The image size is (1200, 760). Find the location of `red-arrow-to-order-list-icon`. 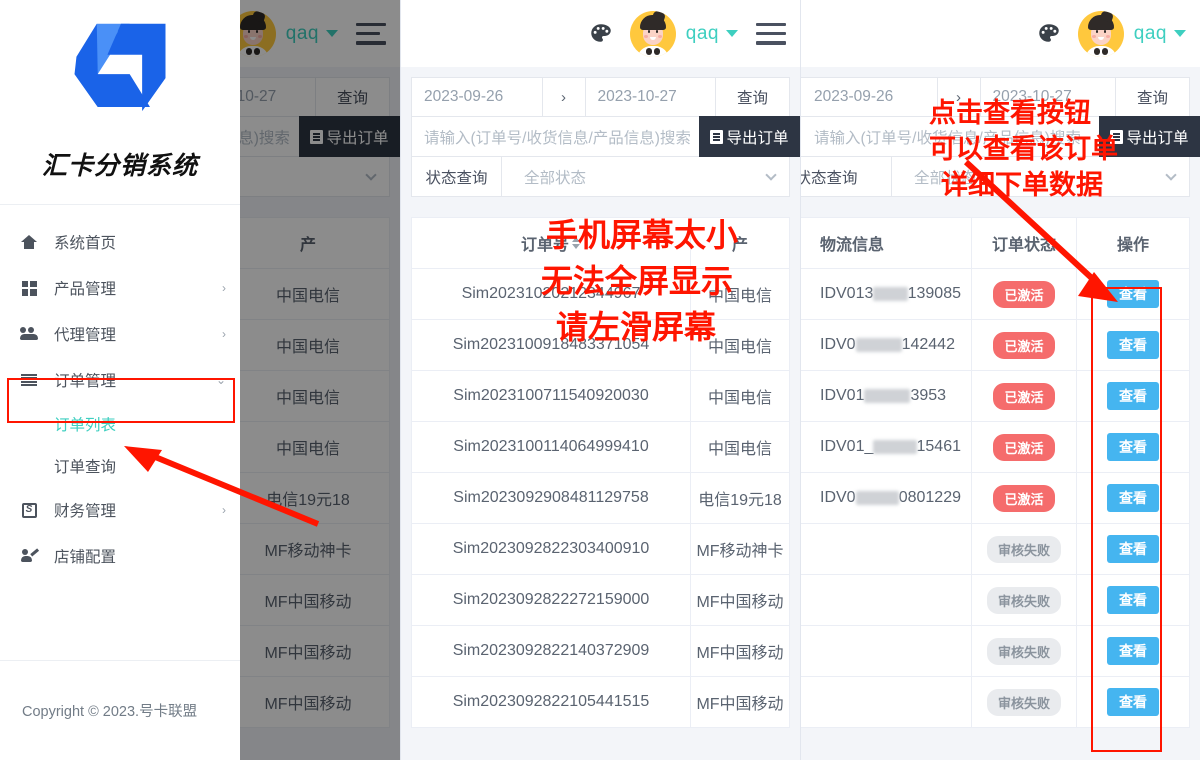

red-arrow-to-order-list-icon is located at coordinates (222, 486).